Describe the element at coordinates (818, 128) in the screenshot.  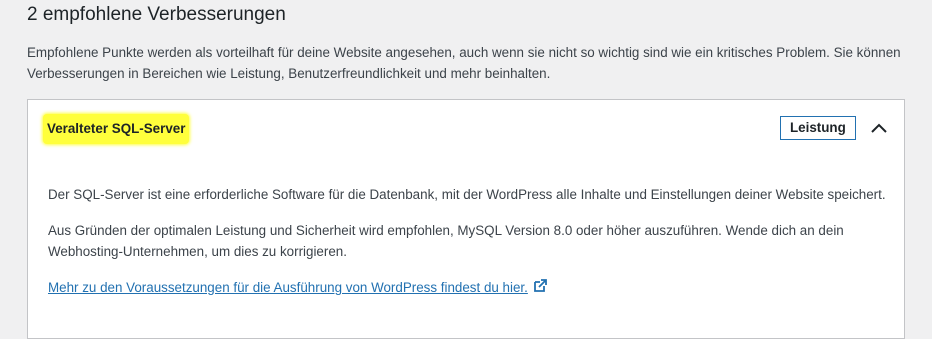
I see `category-badge: Leistung` at that location.